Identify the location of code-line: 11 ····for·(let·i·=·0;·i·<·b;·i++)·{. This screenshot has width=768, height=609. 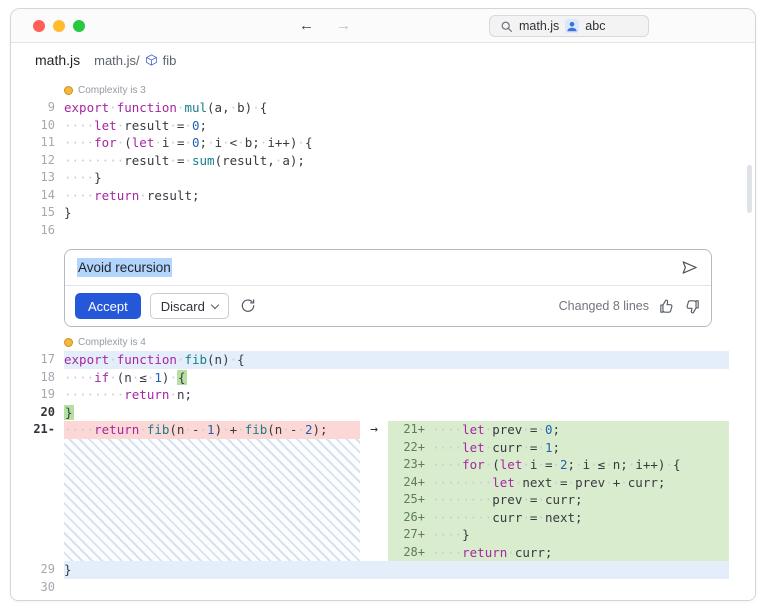
(370, 143).